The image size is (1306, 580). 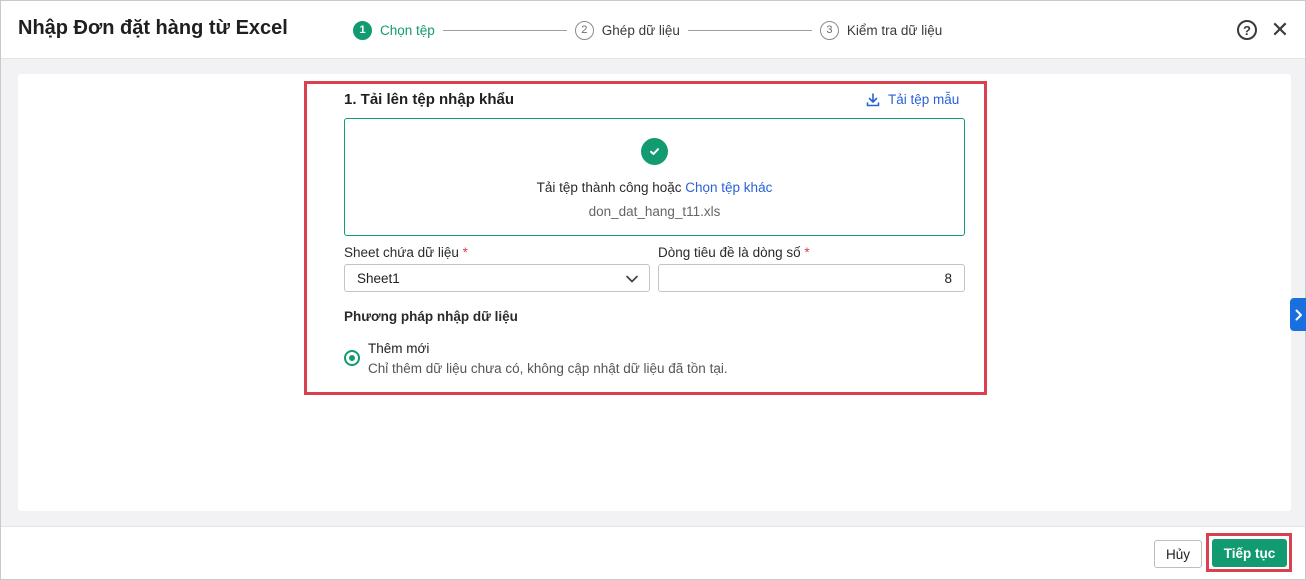 What do you see at coordinates (378, 278) in the screenshot?
I see `sheet-select-value: Sheet1` at bounding box center [378, 278].